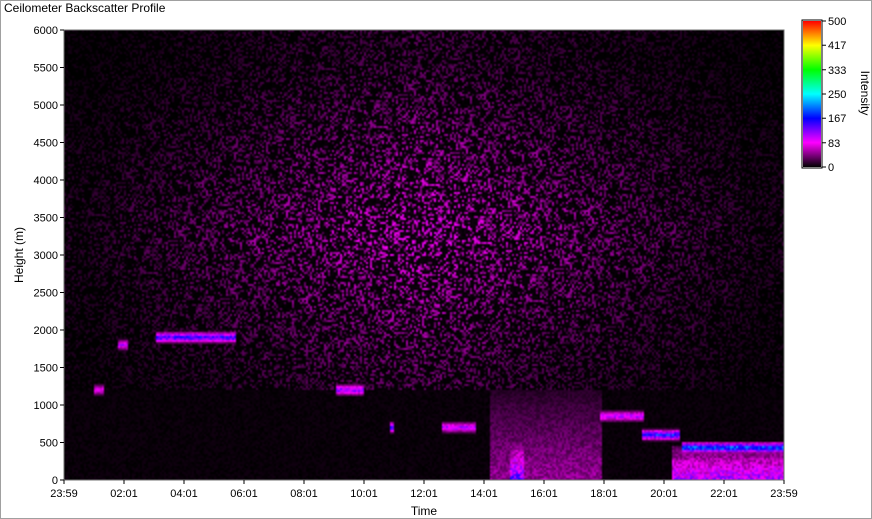 This screenshot has height=519, width=872. I want to click on colorbar-tick-label: 500, so click(837, 22).